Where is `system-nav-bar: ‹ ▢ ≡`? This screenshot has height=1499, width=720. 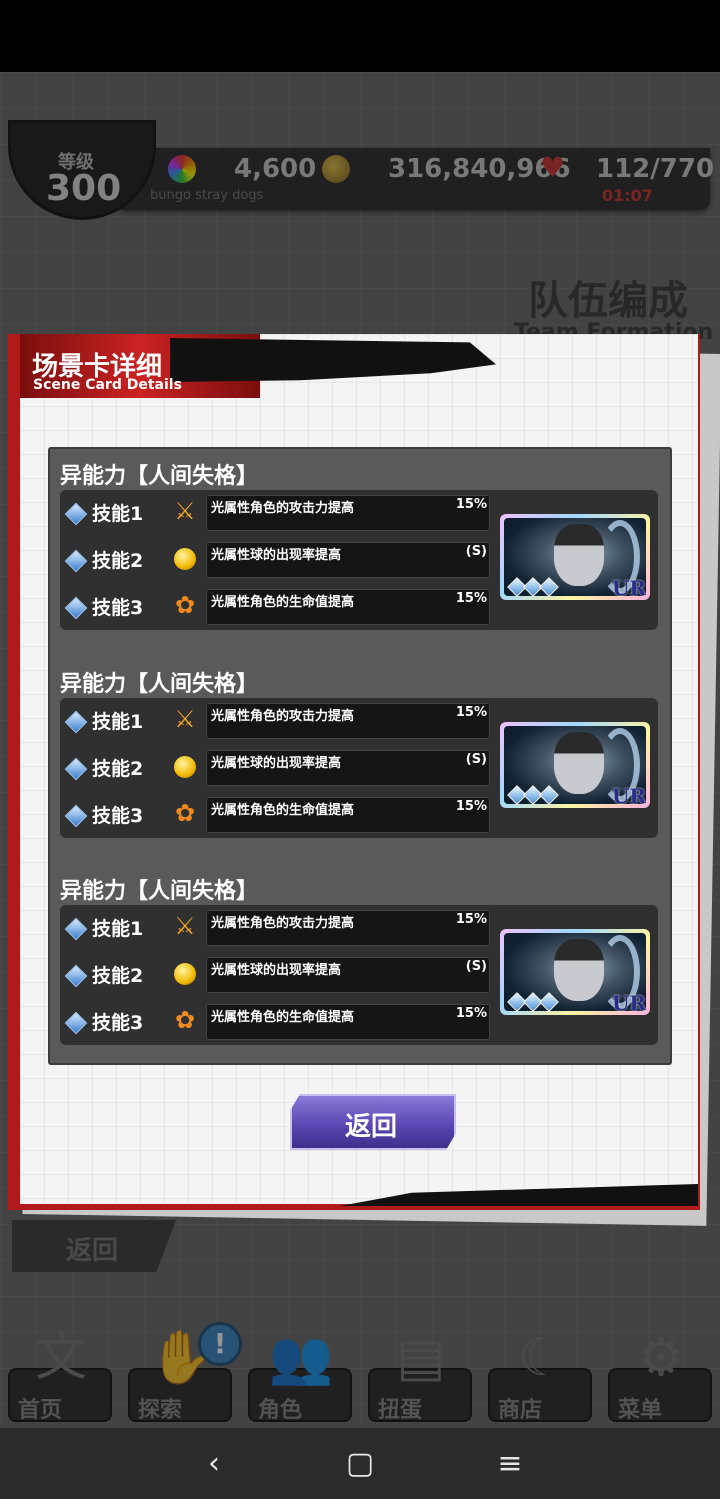
system-nav-bar: ‹ ▢ ≡ is located at coordinates (360, 1463).